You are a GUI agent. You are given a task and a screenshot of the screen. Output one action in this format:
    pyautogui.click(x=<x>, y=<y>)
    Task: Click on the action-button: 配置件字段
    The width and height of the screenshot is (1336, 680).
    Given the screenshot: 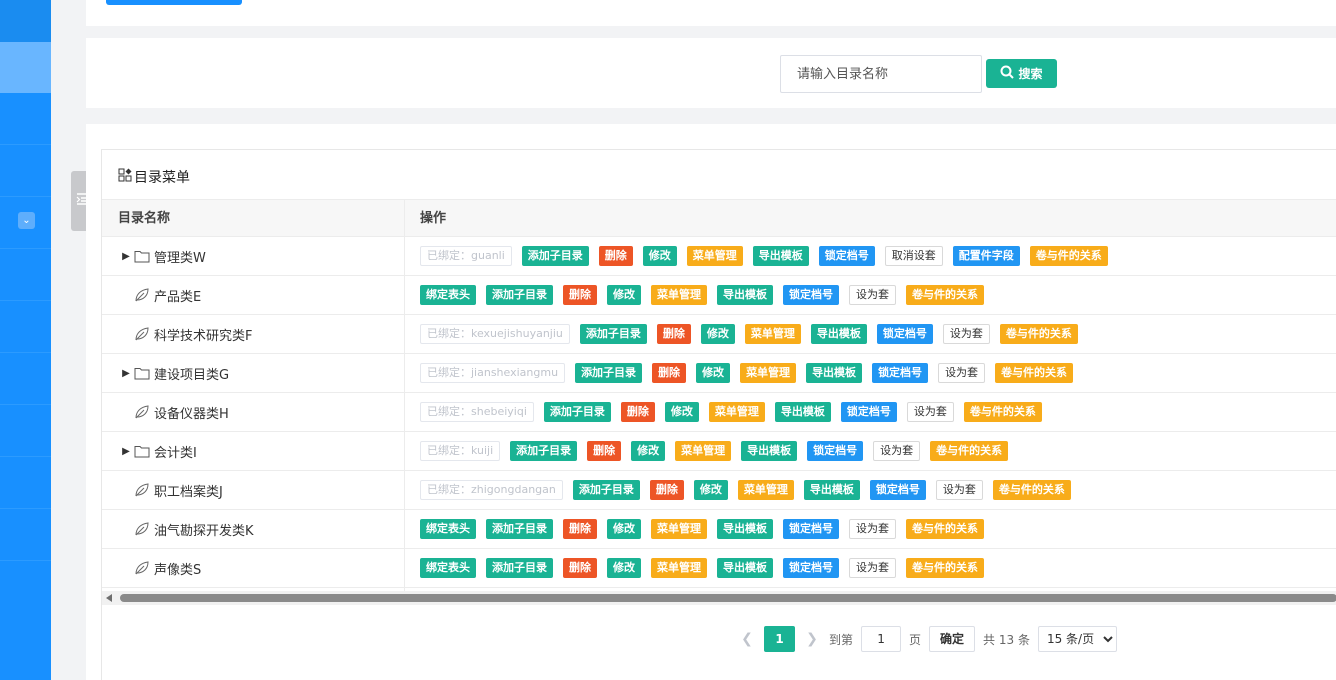 What is the action you would take?
    pyautogui.click(x=986, y=256)
    